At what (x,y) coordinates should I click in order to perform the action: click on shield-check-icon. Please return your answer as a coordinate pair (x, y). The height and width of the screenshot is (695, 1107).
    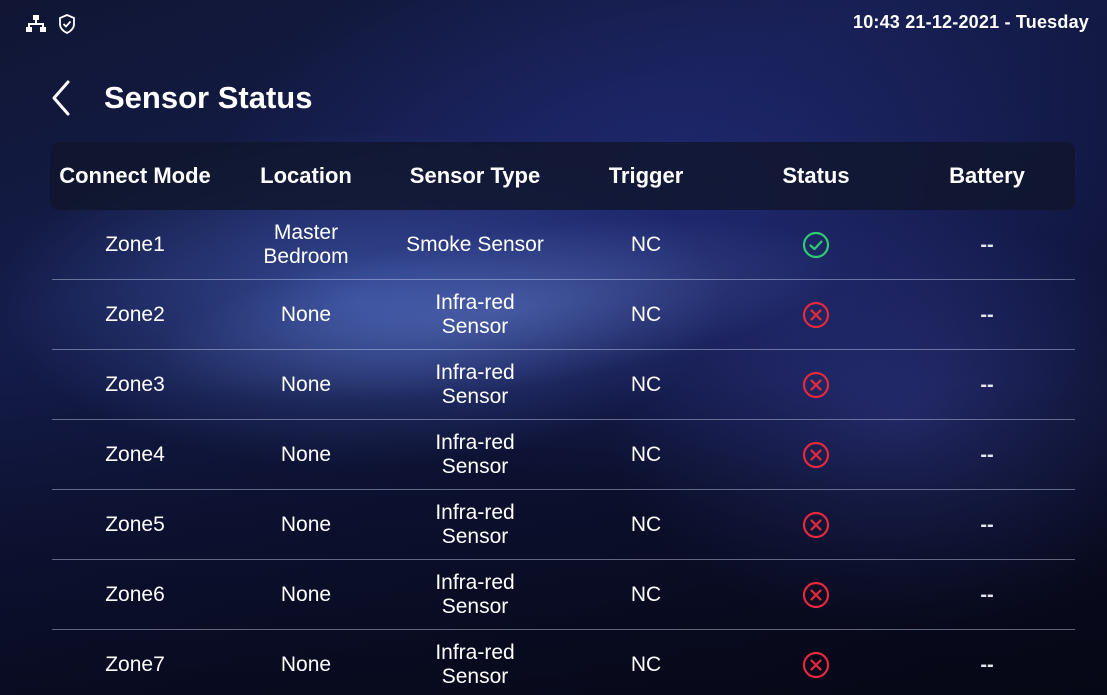
    Looking at the image, I should click on (67, 26).